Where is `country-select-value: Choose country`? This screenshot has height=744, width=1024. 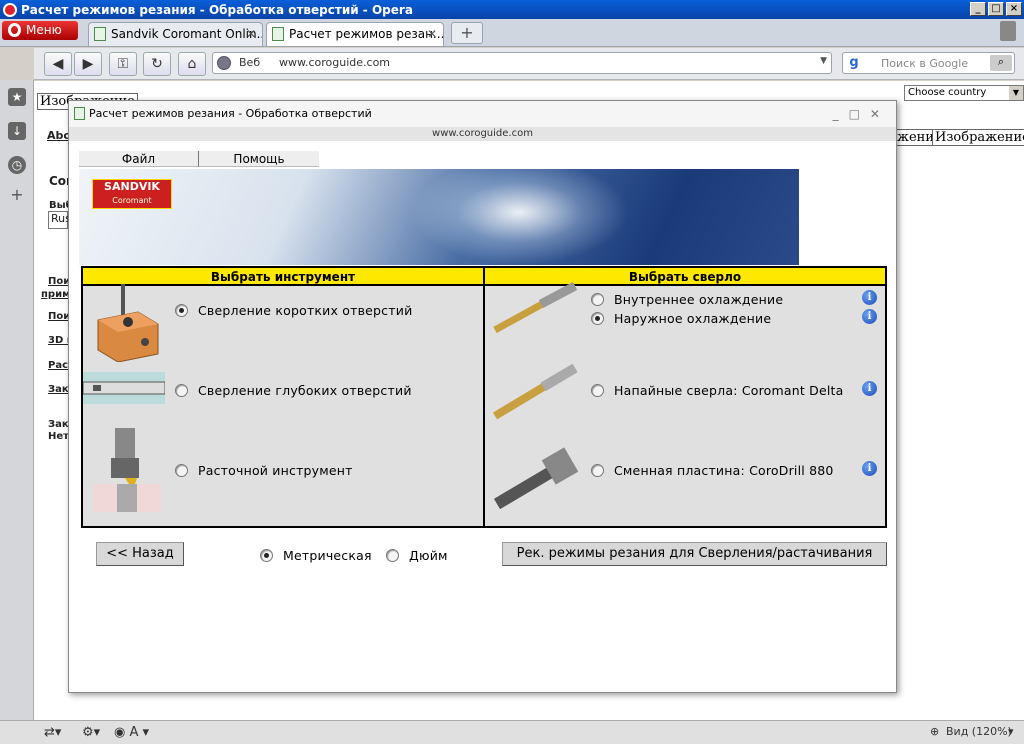 country-select-value: Choose country is located at coordinates (947, 92).